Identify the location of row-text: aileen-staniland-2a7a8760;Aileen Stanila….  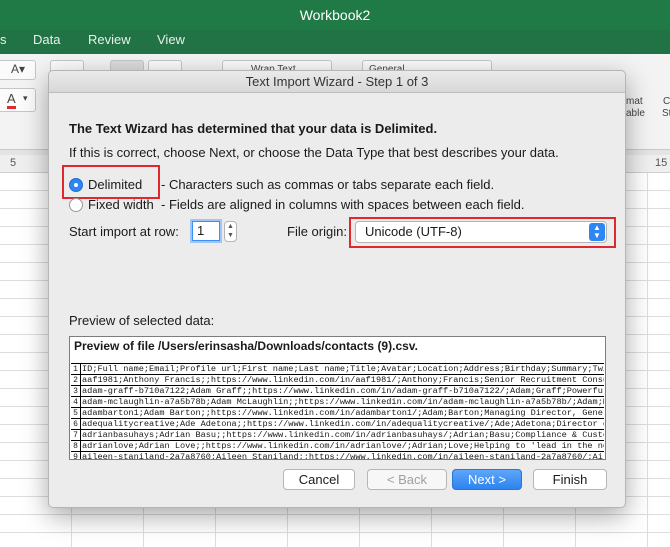
(342, 455).